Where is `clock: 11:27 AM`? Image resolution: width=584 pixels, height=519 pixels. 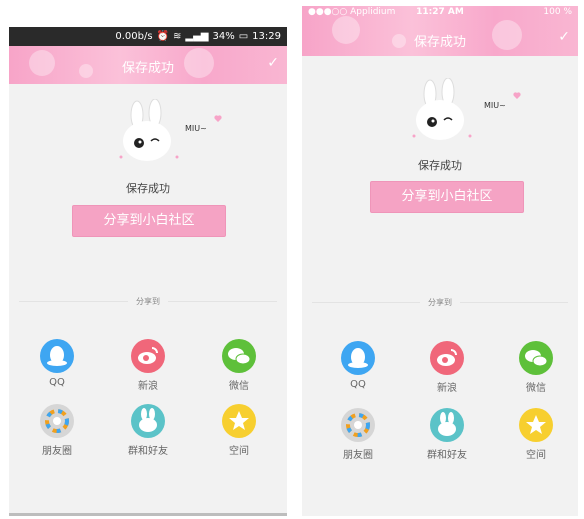 clock: 11:27 AM is located at coordinates (440, 12).